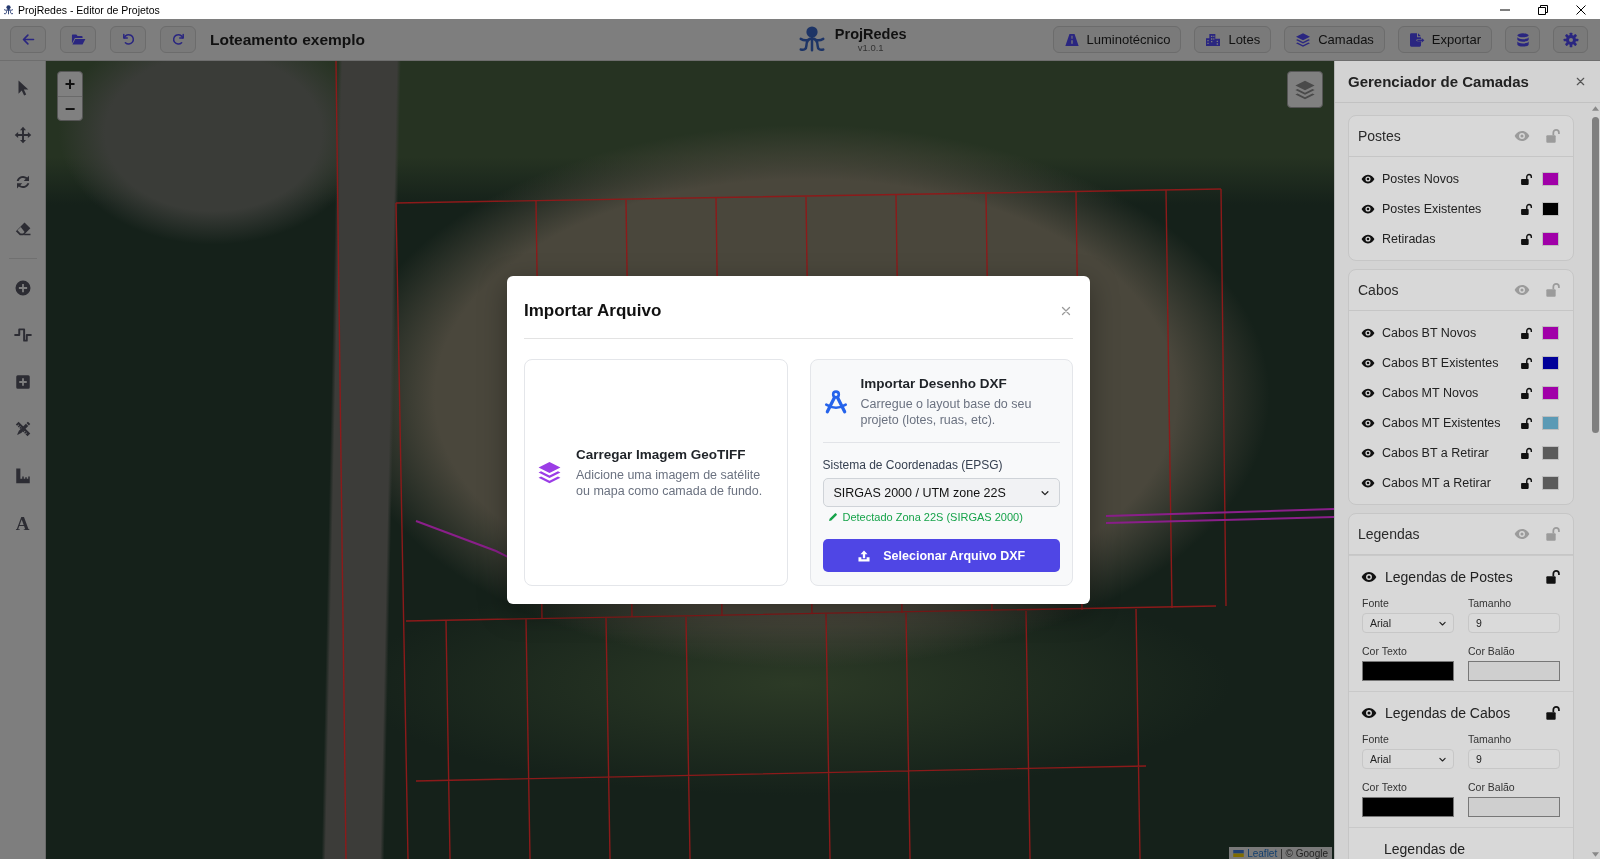 This screenshot has width=1600, height=859. I want to click on group-title: Postes, so click(1380, 136).